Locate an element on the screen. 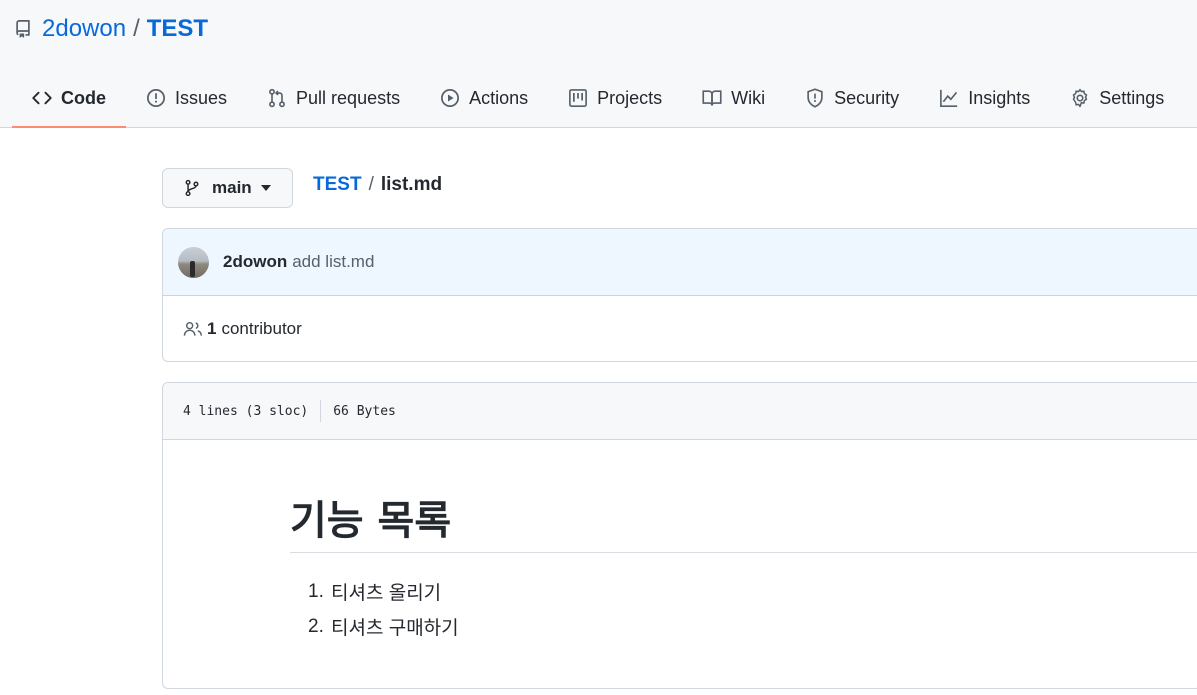  repo-icon is located at coordinates (23, 29).